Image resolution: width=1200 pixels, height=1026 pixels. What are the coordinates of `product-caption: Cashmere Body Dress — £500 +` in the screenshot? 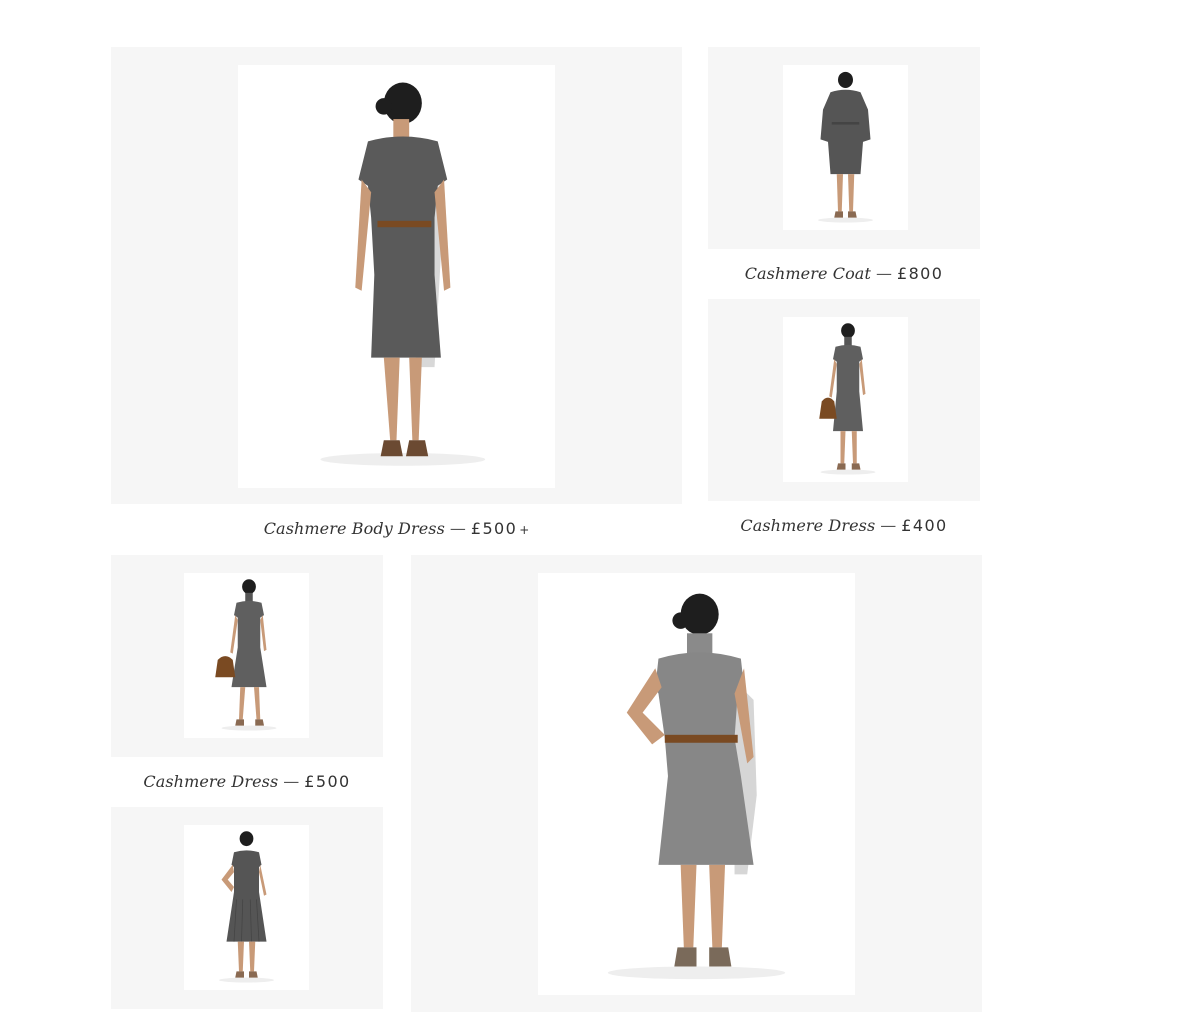 It's located at (396, 528).